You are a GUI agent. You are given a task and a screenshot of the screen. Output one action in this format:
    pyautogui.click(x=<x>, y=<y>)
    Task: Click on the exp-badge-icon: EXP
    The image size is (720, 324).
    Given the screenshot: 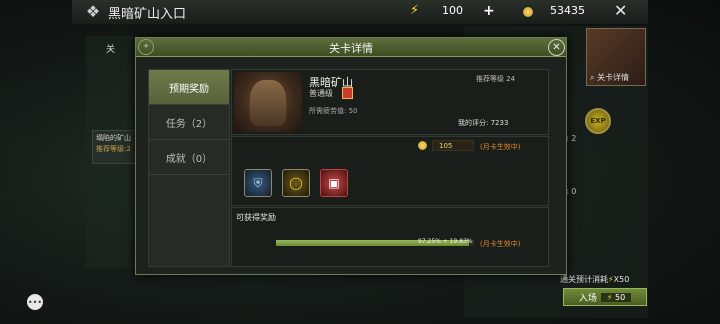 What is the action you would take?
    pyautogui.click(x=598, y=121)
    